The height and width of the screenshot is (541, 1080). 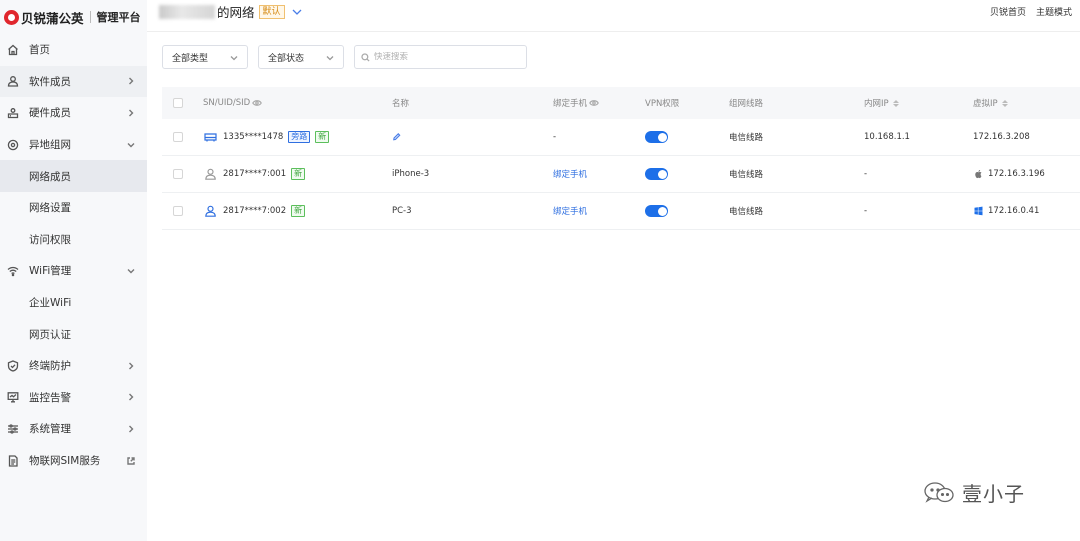 What do you see at coordinates (298, 174) in the screenshot?
I see `new-tag: 新` at bounding box center [298, 174].